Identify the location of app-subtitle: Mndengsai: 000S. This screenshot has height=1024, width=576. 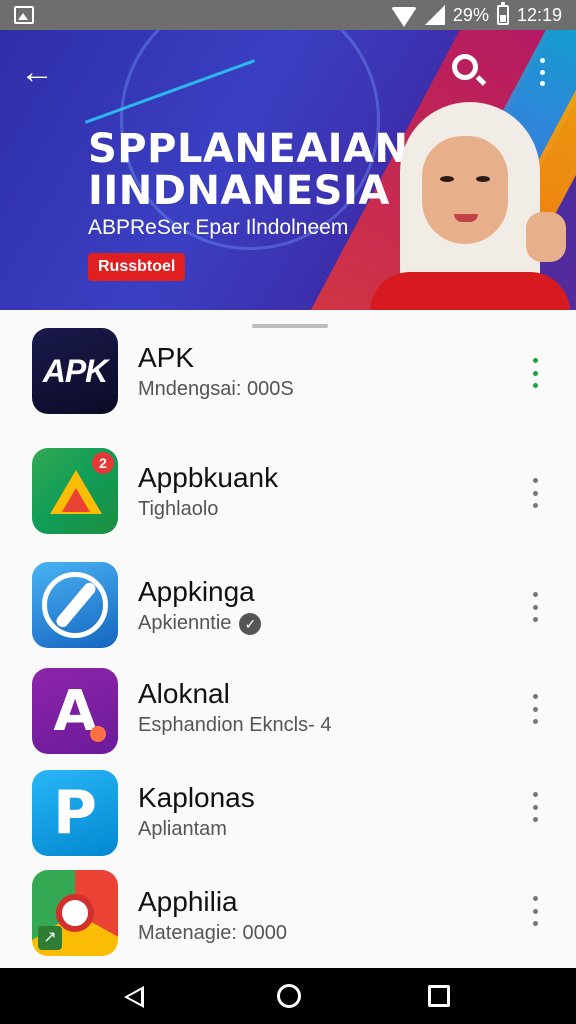
(216, 389).